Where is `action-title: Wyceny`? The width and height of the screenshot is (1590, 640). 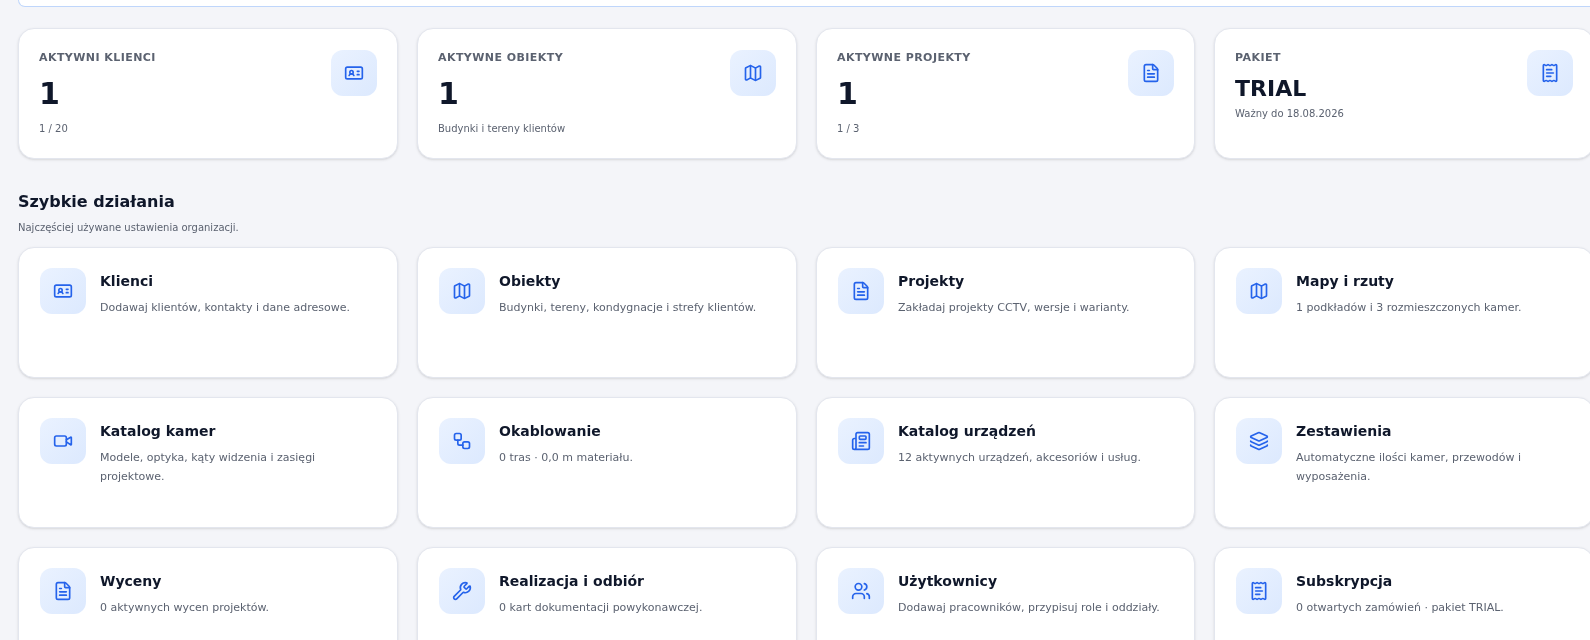
action-title: Wyceny is located at coordinates (131, 581).